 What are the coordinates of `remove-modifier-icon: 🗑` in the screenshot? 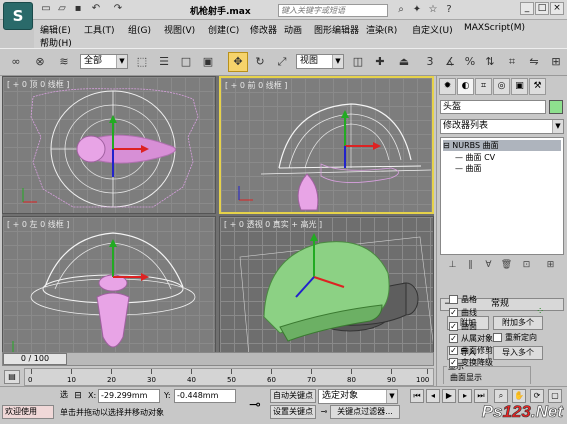 It's located at (506, 265).